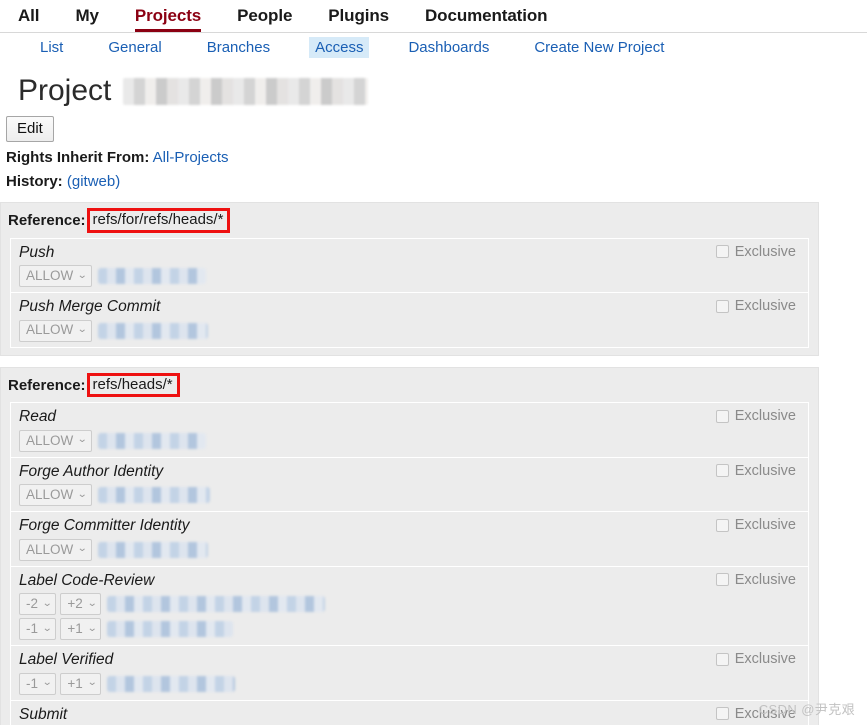  I want to click on permission-row: Label Code-Review -2 ⌄ +2 ⌄ -1 ⌄ +1 ⌄ Exclusive, so click(409, 606).